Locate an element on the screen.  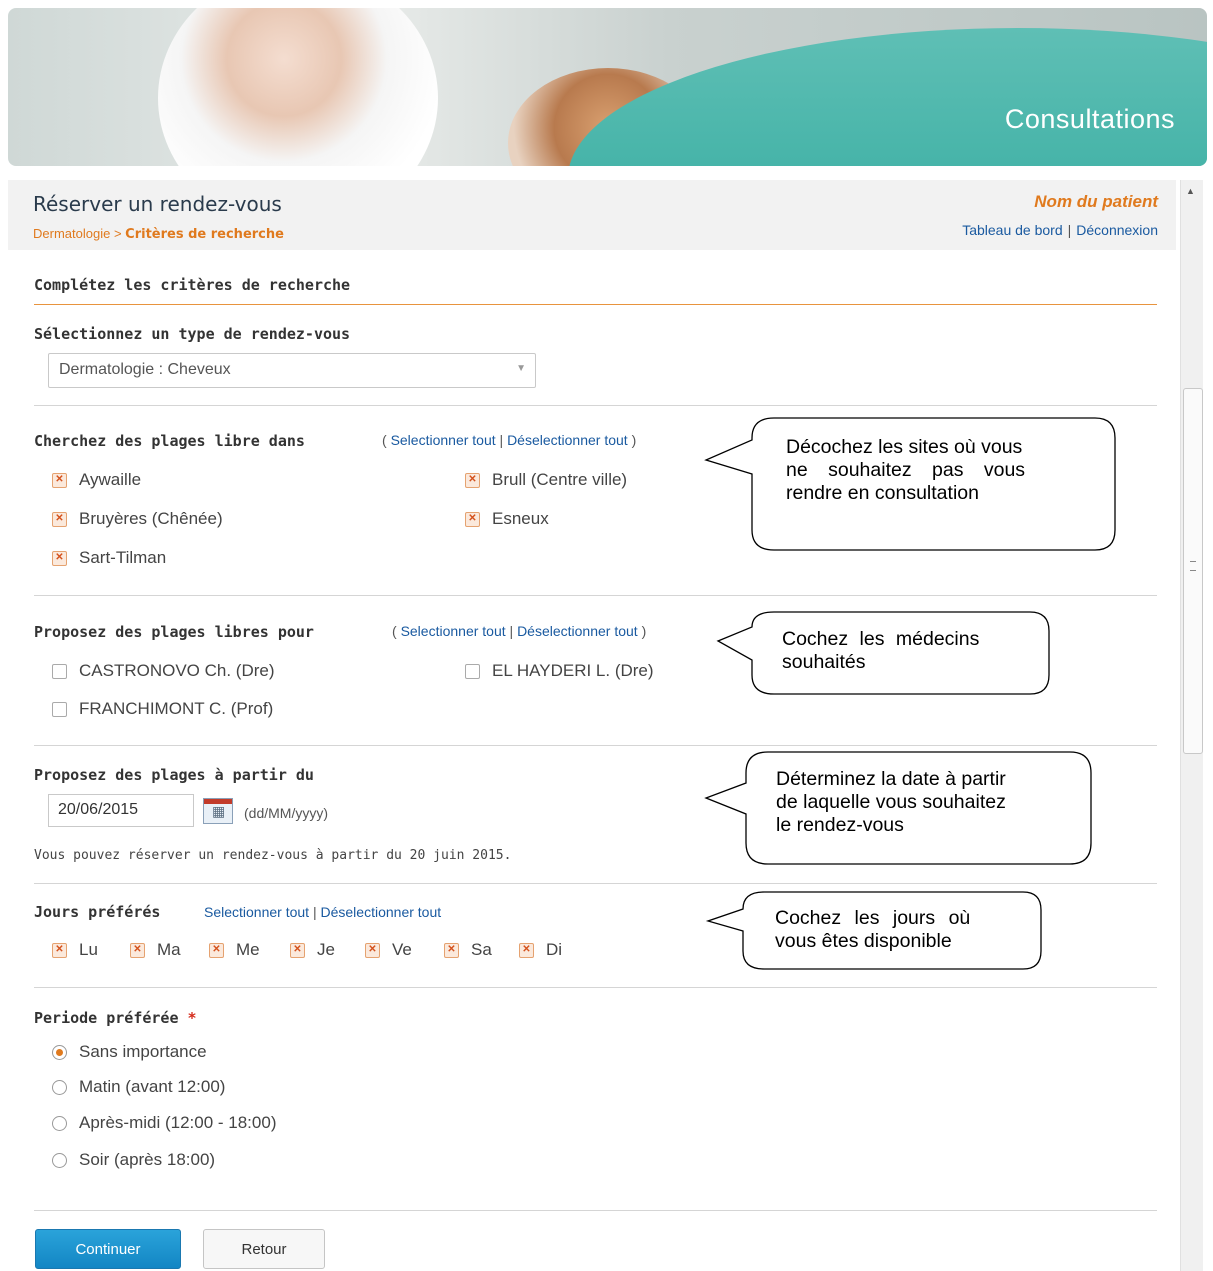
callout-line: Décochez les sites où vous is located at coordinates (904, 447).